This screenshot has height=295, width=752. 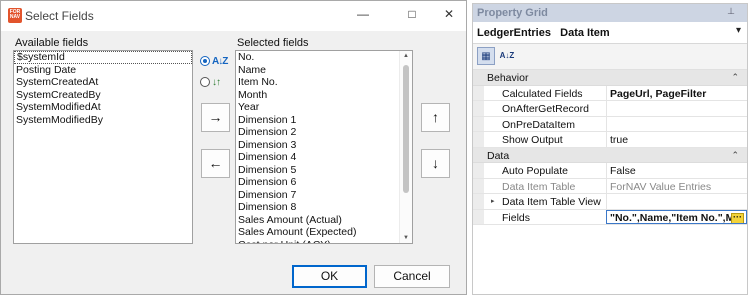 What do you see at coordinates (324, 70) in the screenshot?
I see `selected-field-item: Name` at bounding box center [324, 70].